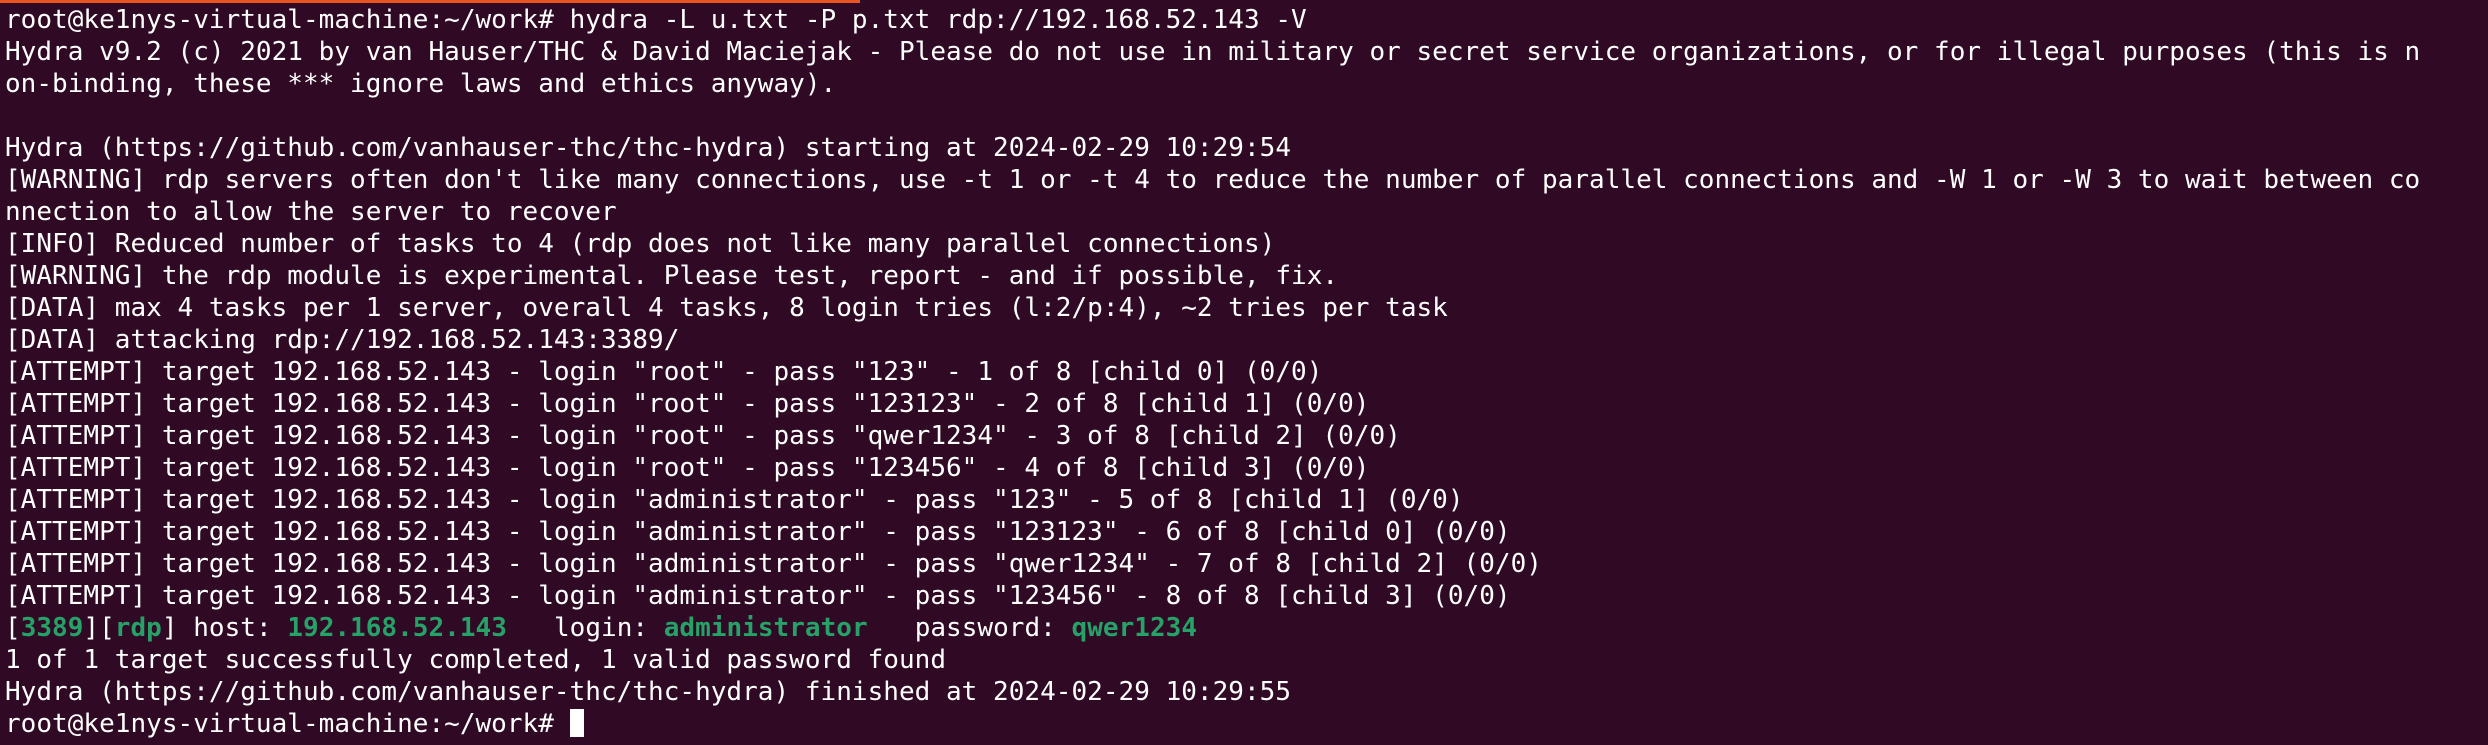 The image size is (2488, 745). I want to click on result-host: 192.168.52.143, so click(397, 628).